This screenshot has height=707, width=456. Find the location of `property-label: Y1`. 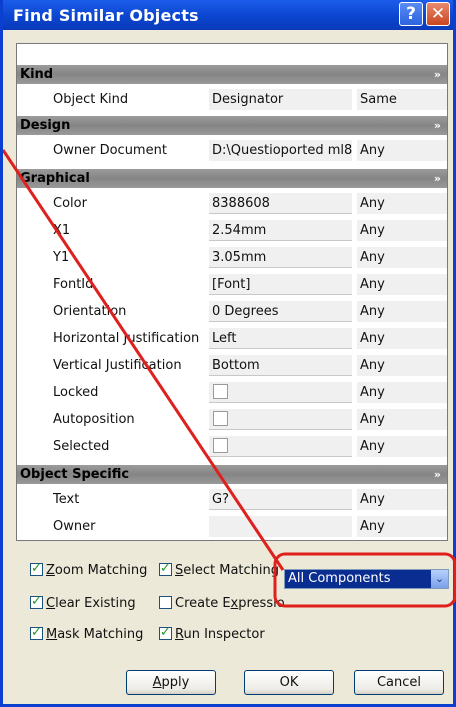

property-label: Y1 is located at coordinates (61, 257).